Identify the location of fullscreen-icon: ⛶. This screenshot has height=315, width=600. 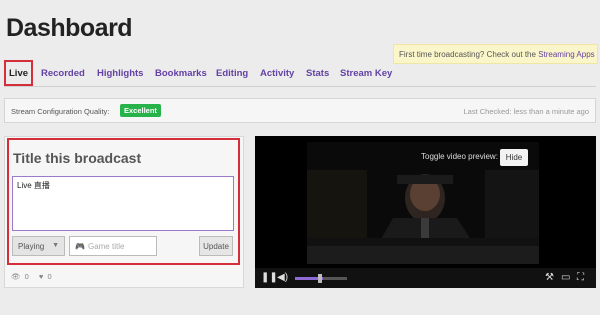
(580, 277).